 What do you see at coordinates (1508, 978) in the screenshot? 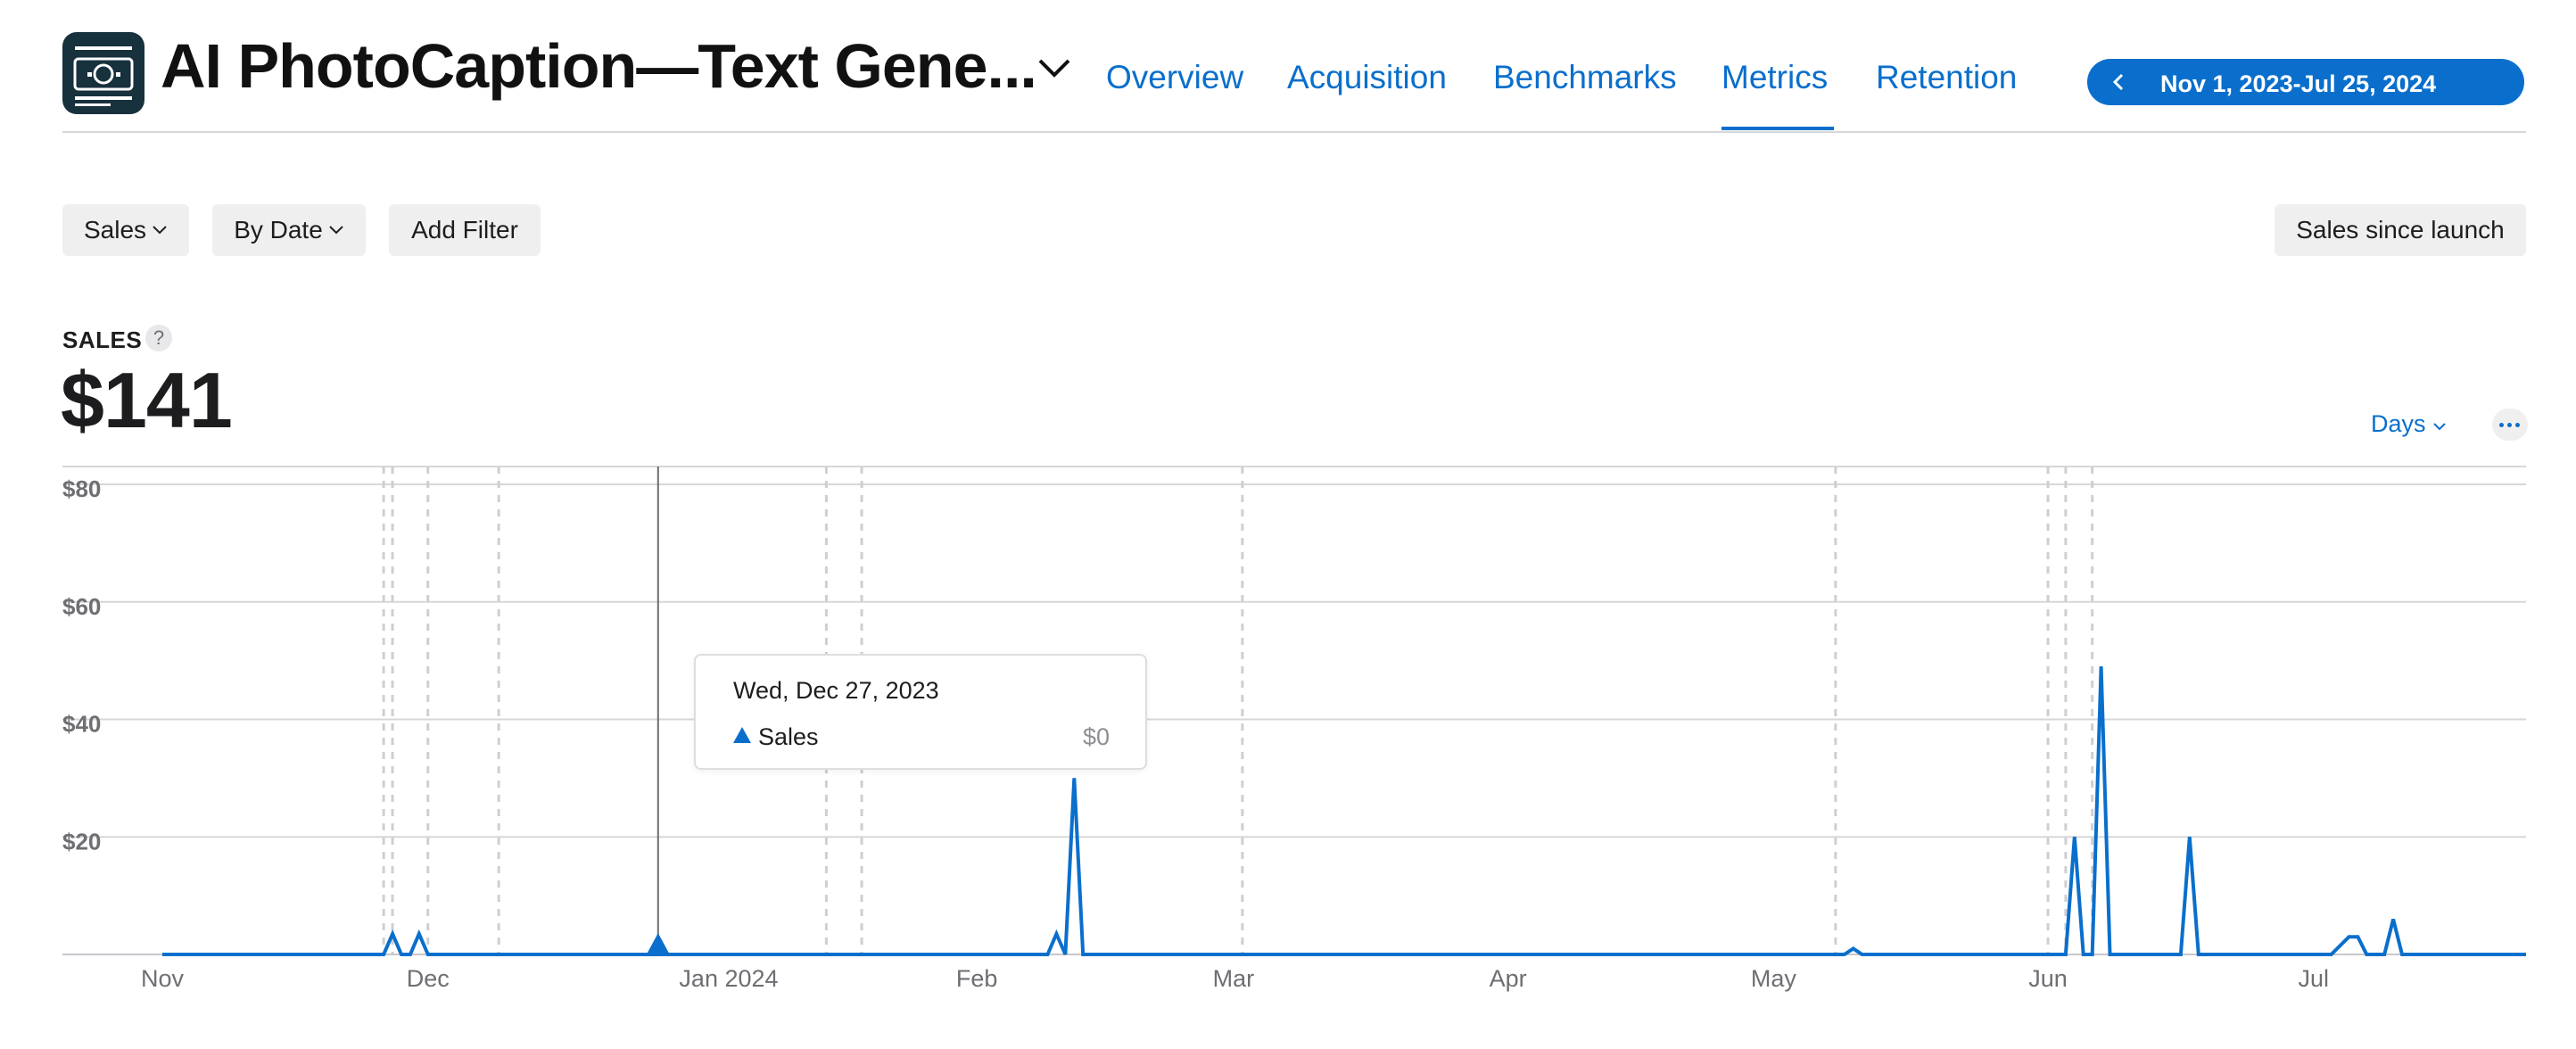
I see `x-tick-label: Apr` at bounding box center [1508, 978].